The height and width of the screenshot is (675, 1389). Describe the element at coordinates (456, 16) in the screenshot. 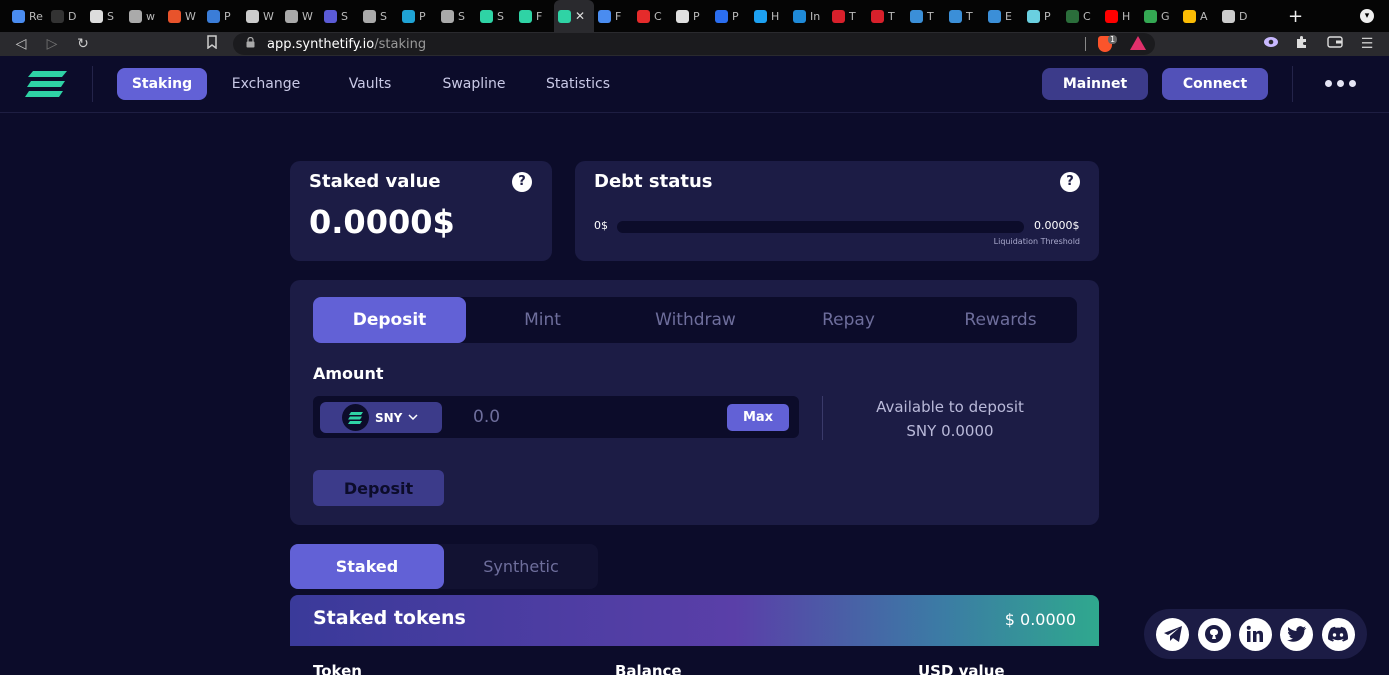

I see `tab-left-11: S` at that location.